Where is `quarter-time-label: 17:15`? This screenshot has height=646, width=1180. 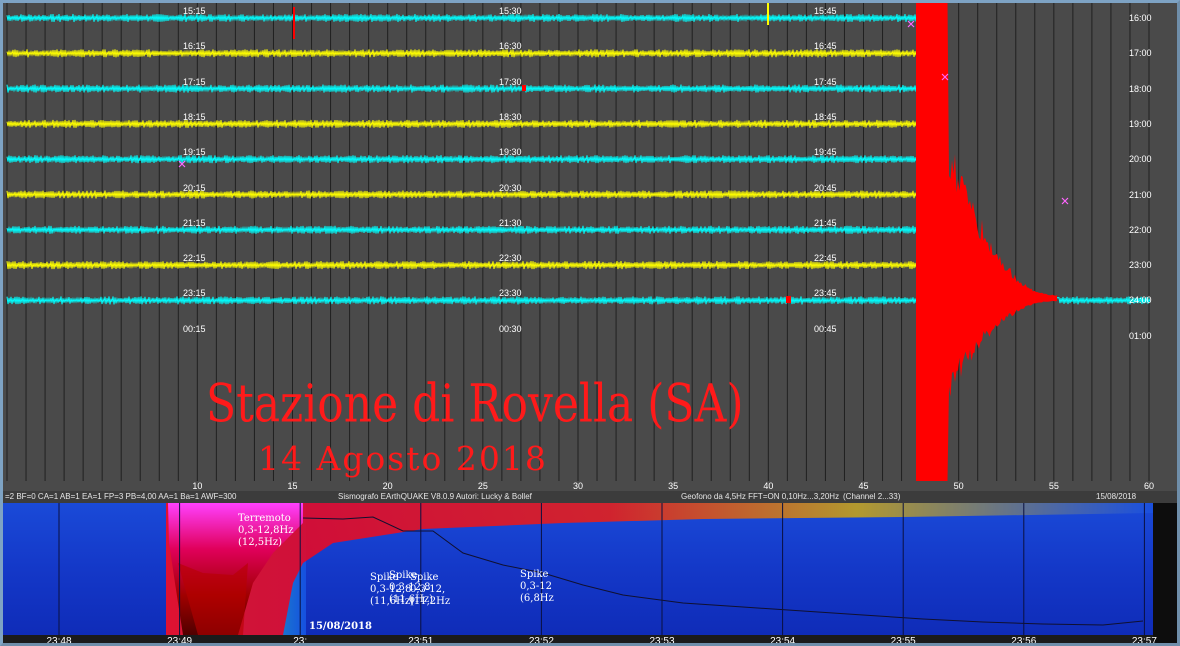
quarter-time-label: 17:15 is located at coordinates (194, 81).